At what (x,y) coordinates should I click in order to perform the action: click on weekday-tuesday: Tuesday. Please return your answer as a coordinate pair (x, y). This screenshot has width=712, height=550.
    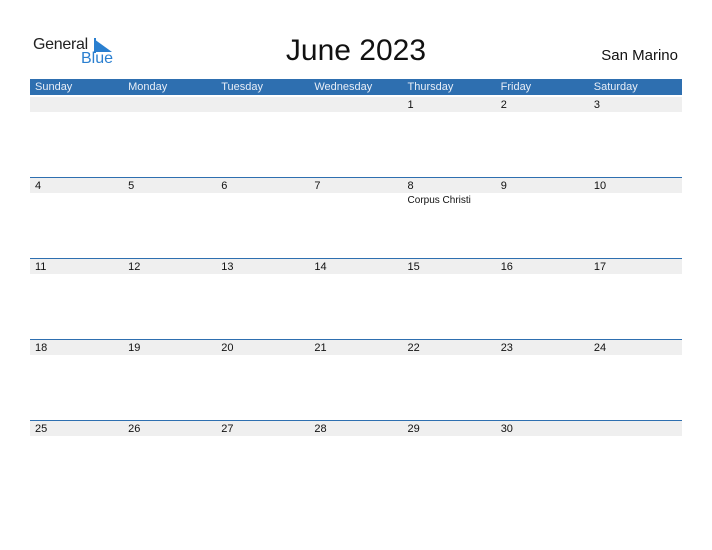
    Looking at the image, I should click on (242, 87).